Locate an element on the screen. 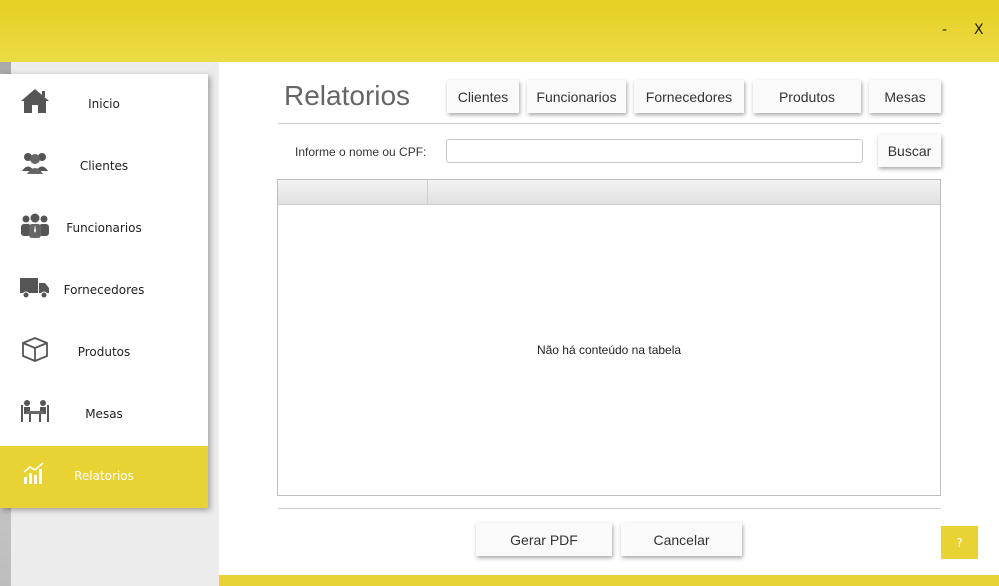 This screenshot has height=586, width=999. sidebar-item-fornecedores: Fornecedores is located at coordinates (104, 291).